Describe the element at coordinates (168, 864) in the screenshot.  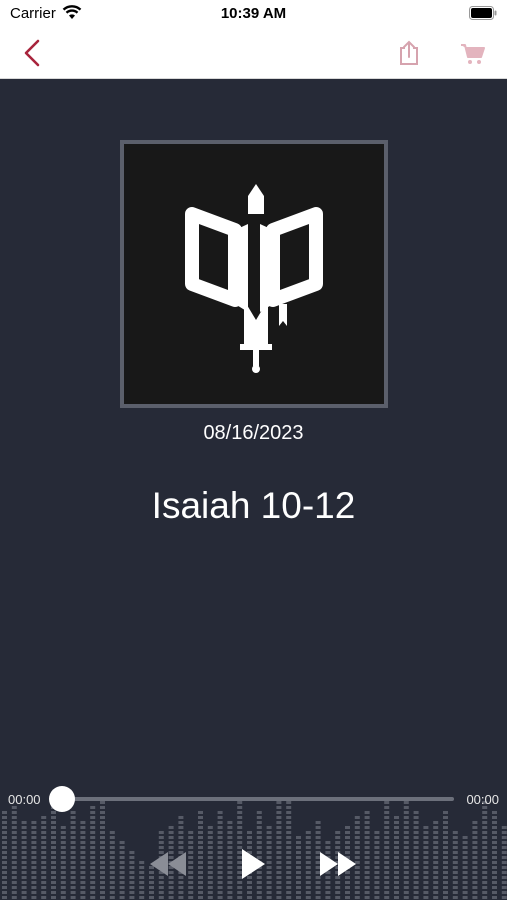
I see `rewind-icon` at that location.